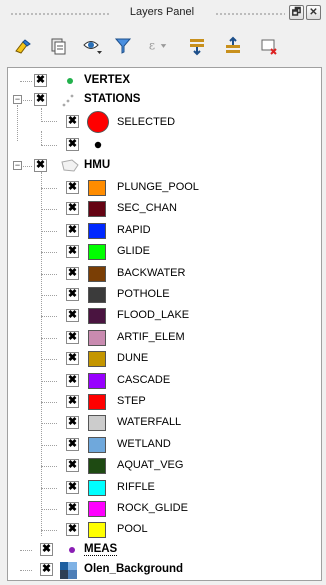 This screenshot has height=585, width=326. I want to click on manage-visibility-icon, so click(93, 46).